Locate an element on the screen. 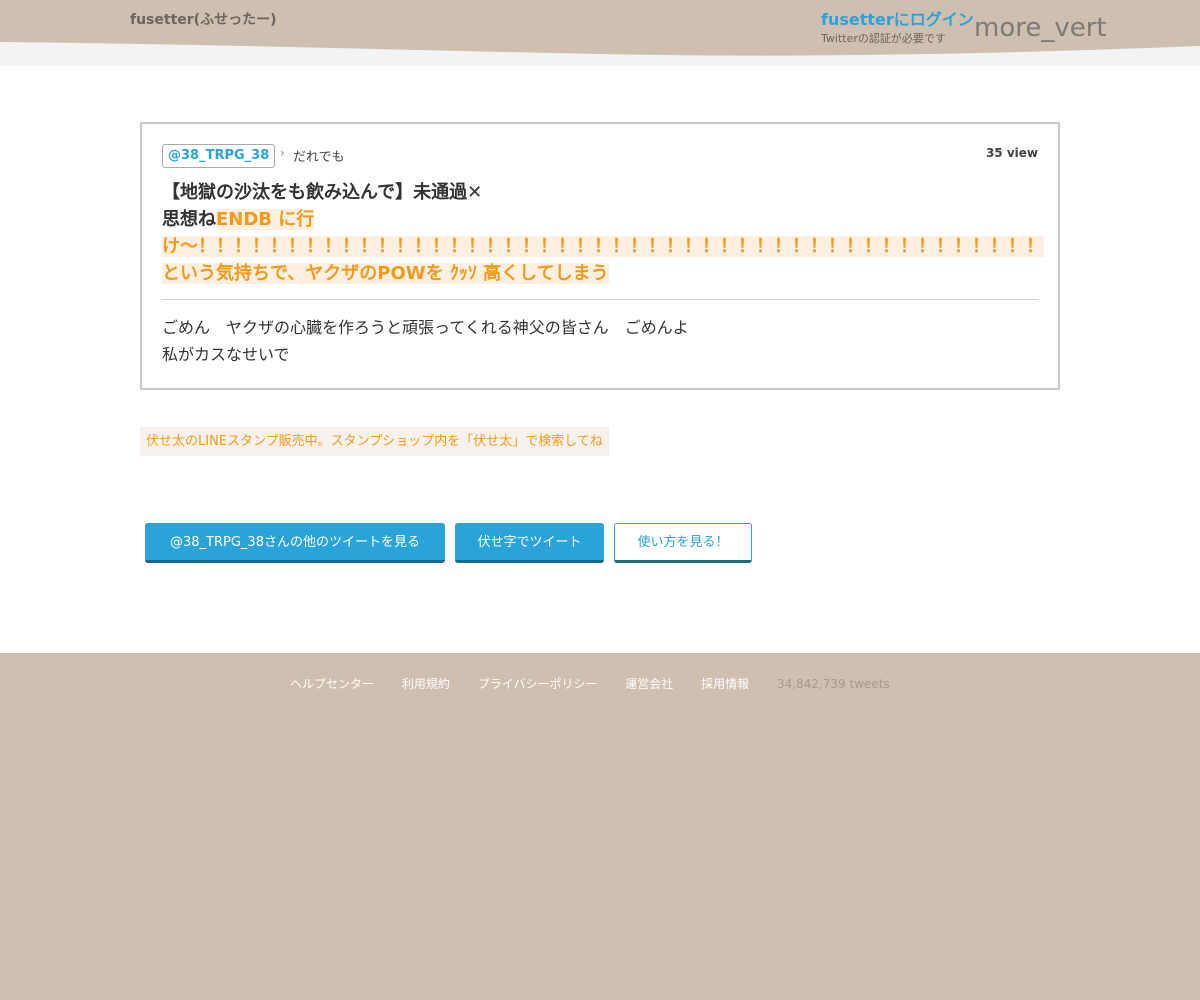 This screenshot has height=1000, width=1200. tweet-title-plain: 思想ね is located at coordinates (189, 219).